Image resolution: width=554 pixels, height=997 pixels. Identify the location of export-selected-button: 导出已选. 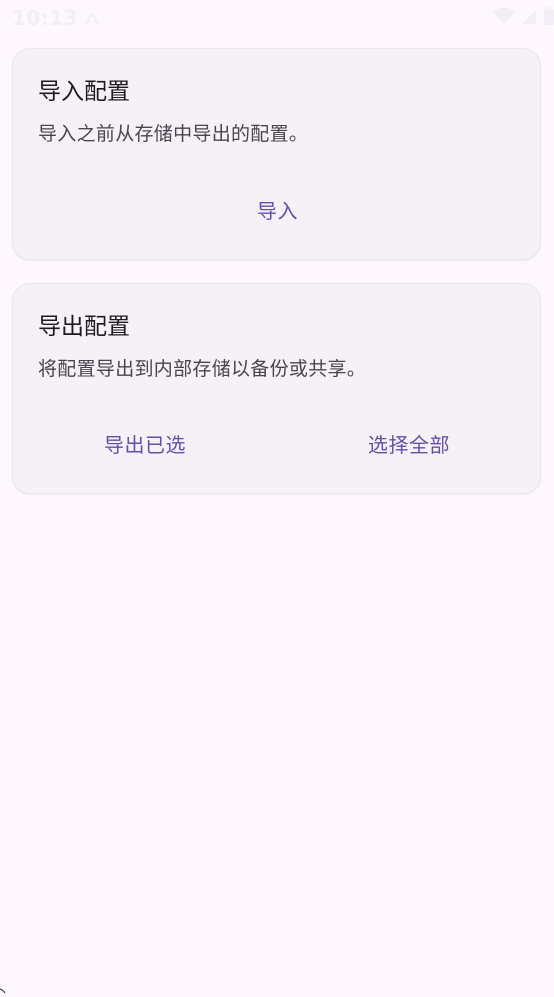
(145, 445).